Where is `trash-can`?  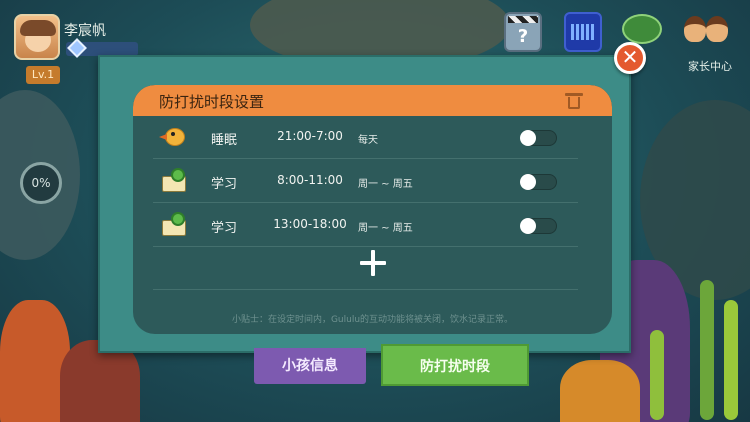
trash-can is located at coordinates (574, 103).